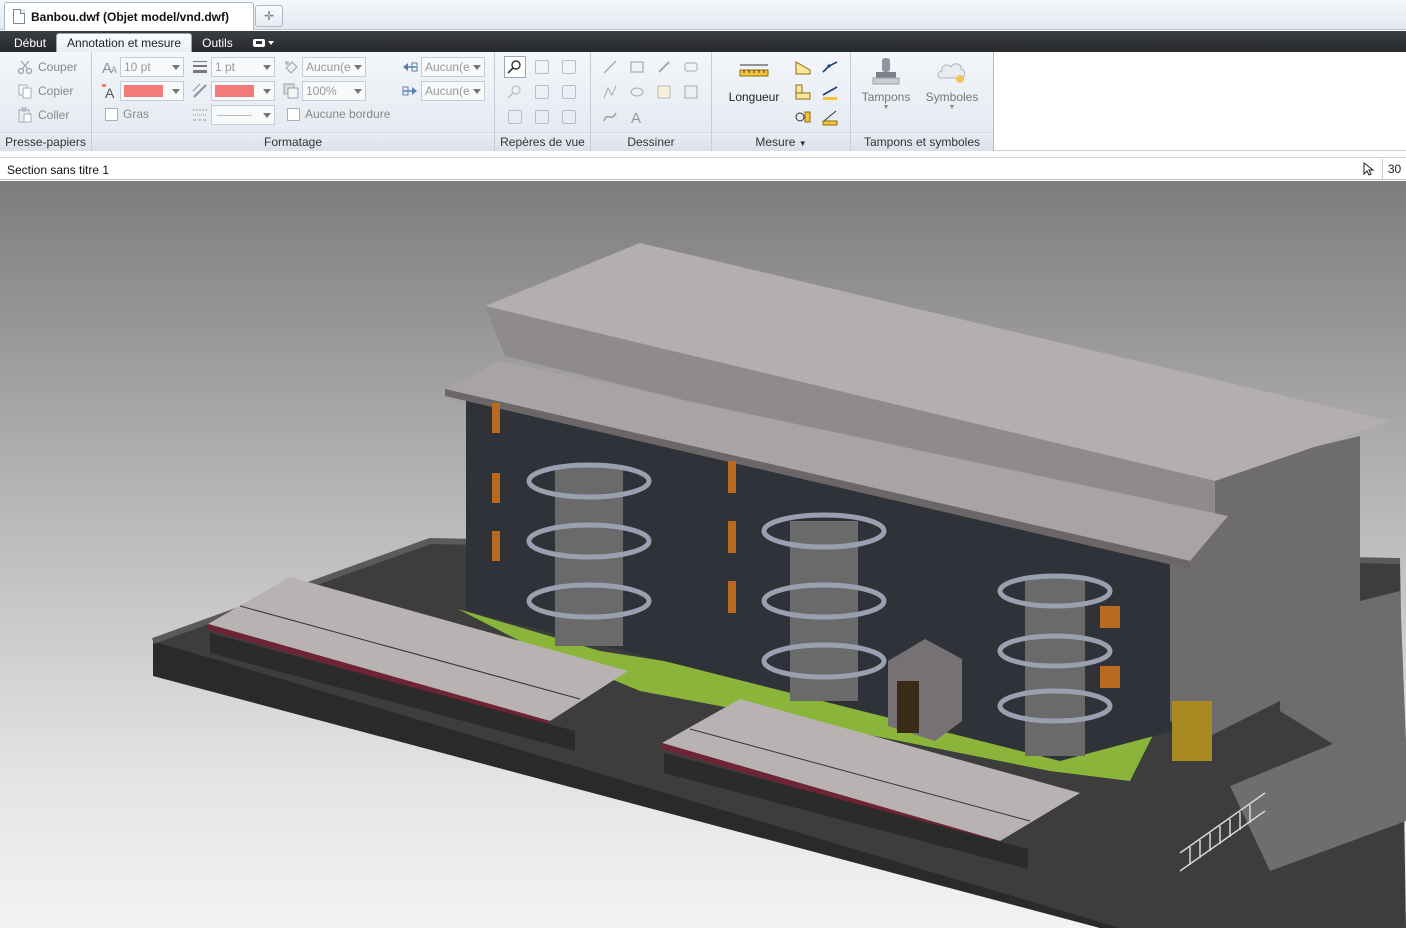 Image resolution: width=1406 pixels, height=928 pixels. What do you see at coordinates (515, 92) in the screenshot?
I see `view-marker-4-button` at bounding box center [515, 92].